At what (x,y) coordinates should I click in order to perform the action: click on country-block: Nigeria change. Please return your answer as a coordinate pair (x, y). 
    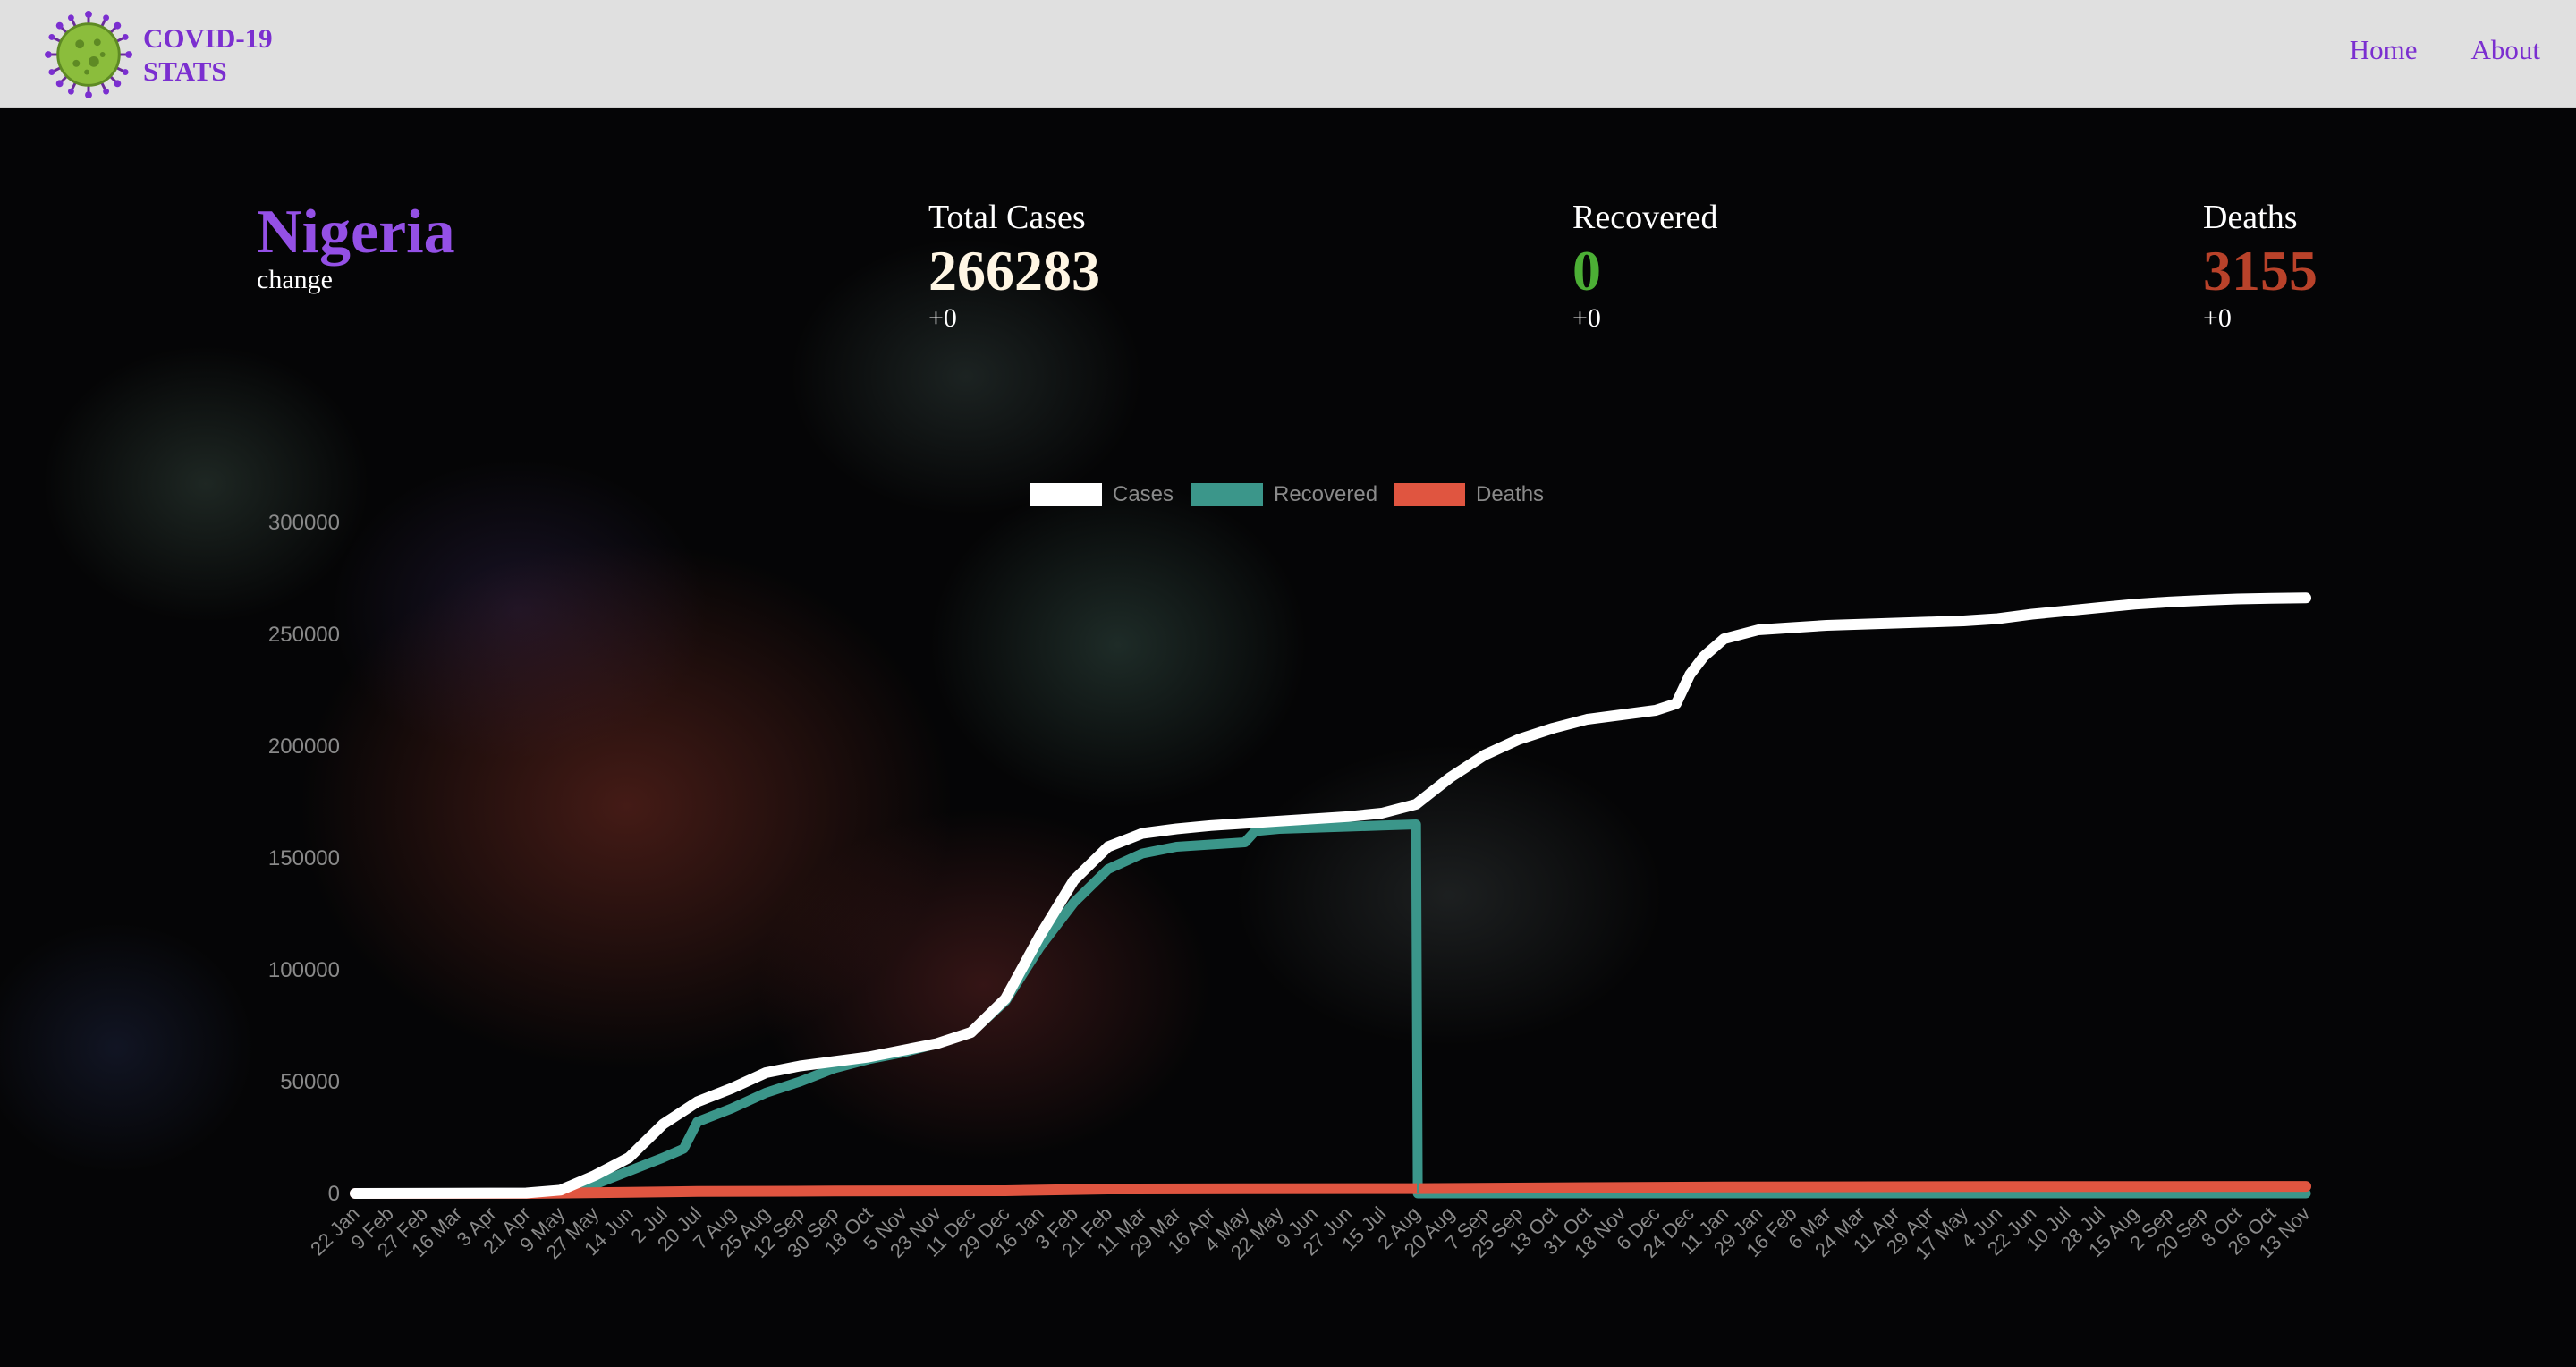
    Looking at the image, I should click on (356, 245).